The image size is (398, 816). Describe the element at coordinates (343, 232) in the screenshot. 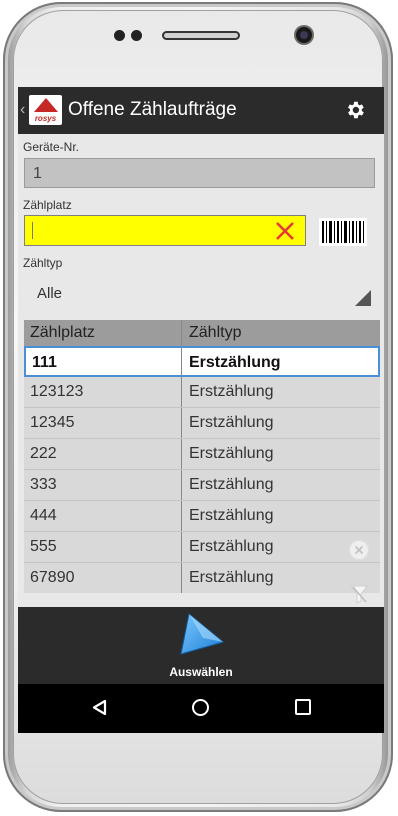

I see `barcode-icon` at that location.